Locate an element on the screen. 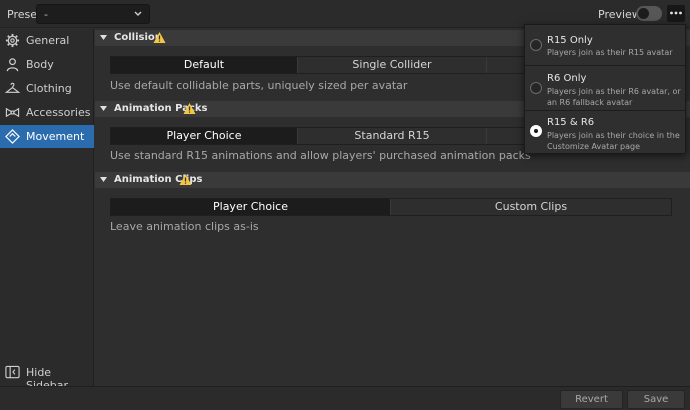  segment-option-single-collider: Single Collider is located at coordinates (392, 65).